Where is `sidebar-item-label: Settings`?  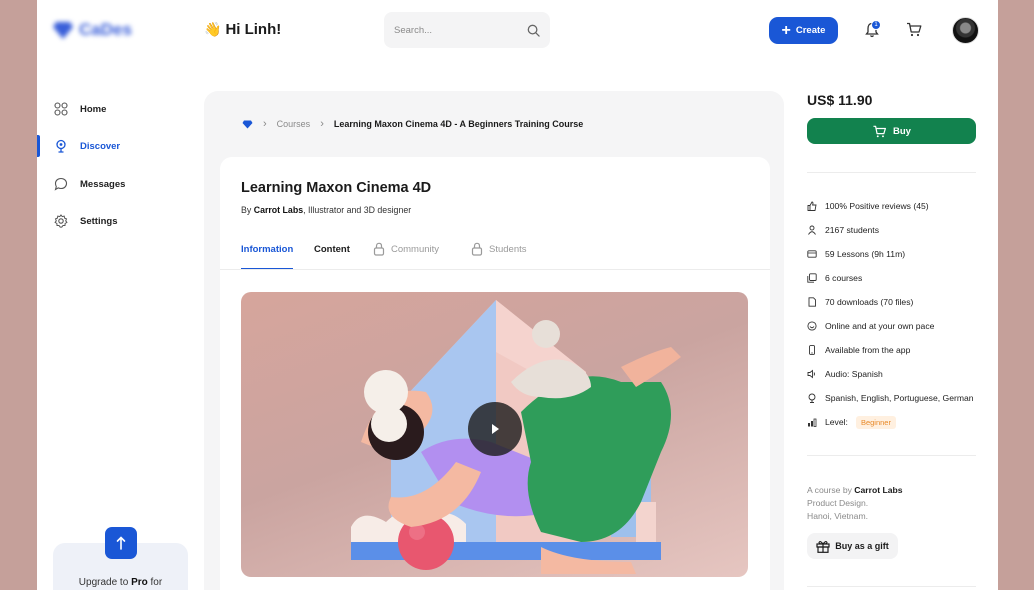
sidebar-item-label: Settings is located at coordinates (99, 221).